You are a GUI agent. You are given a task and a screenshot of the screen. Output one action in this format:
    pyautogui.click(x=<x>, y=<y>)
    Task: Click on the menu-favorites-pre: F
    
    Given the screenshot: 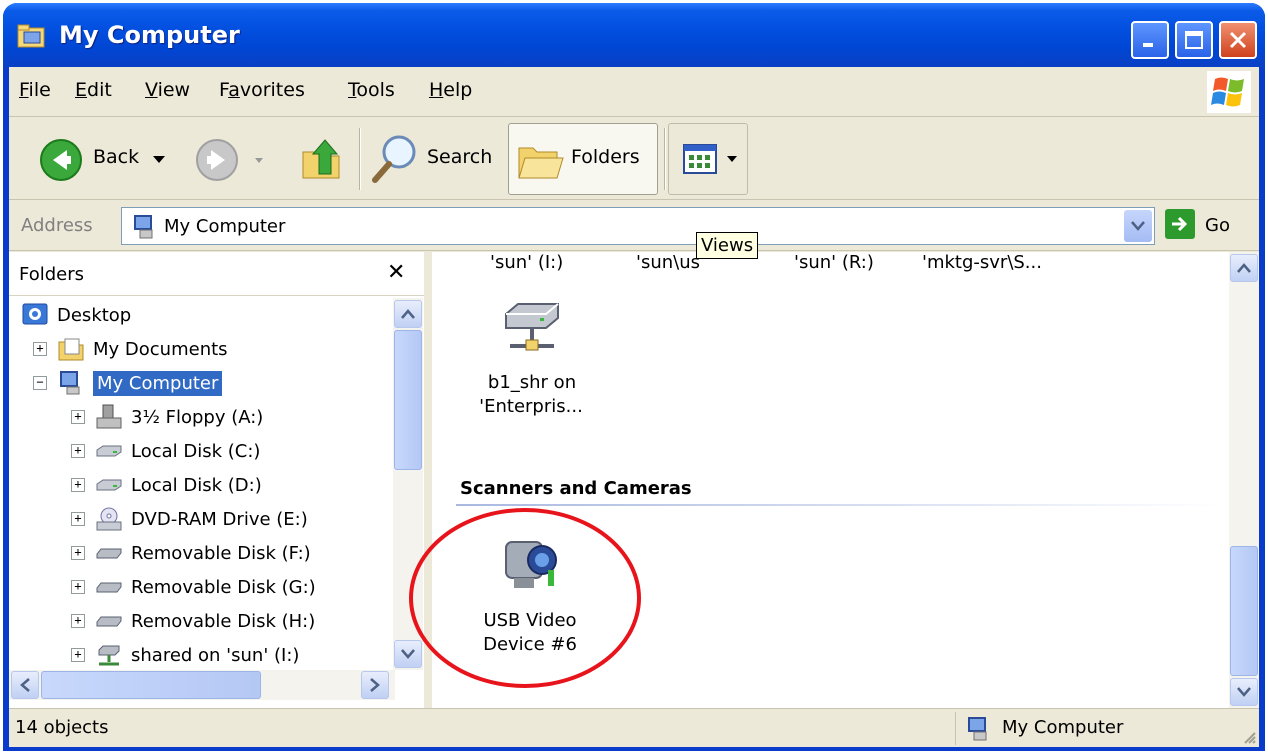 What is the action you would take?
    pyautogui.click(x=224, y=90)
    